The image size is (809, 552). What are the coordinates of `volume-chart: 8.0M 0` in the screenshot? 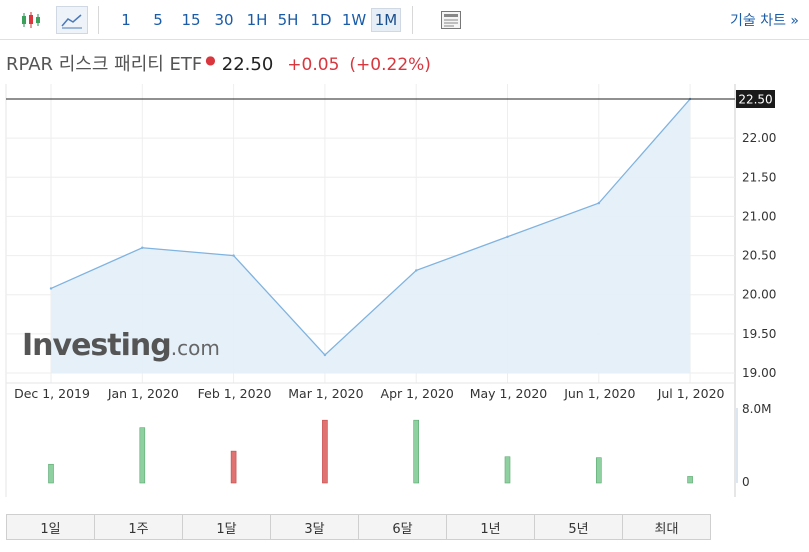 It's located at (409, 445).